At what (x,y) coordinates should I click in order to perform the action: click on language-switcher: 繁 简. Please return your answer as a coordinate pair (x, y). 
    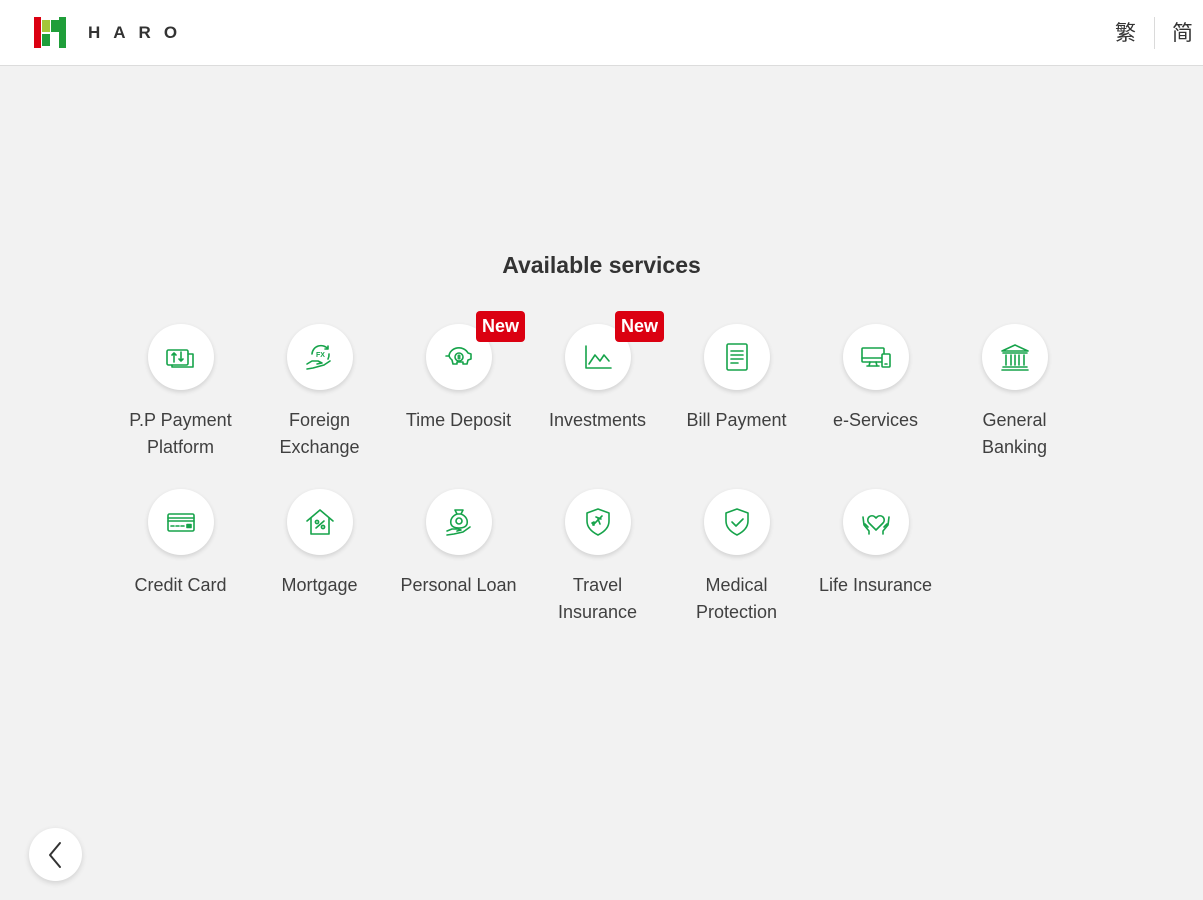
    Looking at the image, I should click on (1153, 33).